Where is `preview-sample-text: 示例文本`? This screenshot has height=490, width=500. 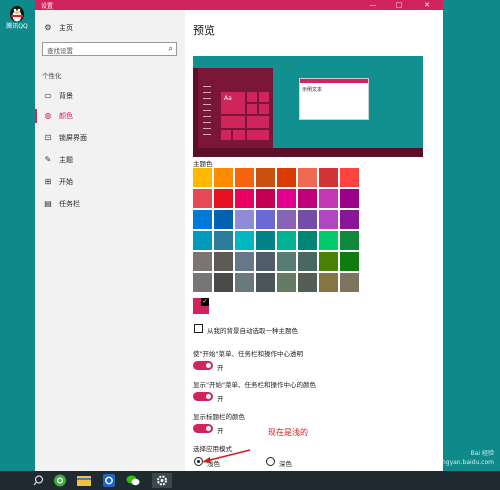
preview-sample-text: 示例文本 is located at coordinates (312, 90).